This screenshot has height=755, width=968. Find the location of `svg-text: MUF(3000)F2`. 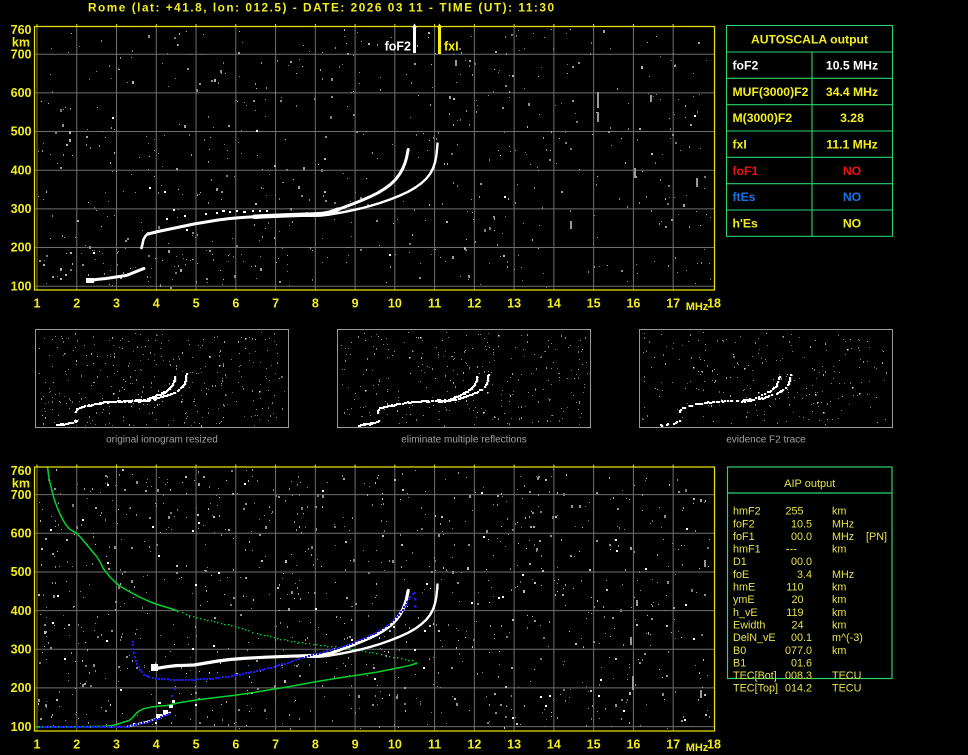

svg-text: MUF(3000)F2 is located at coordinates (771, 92).